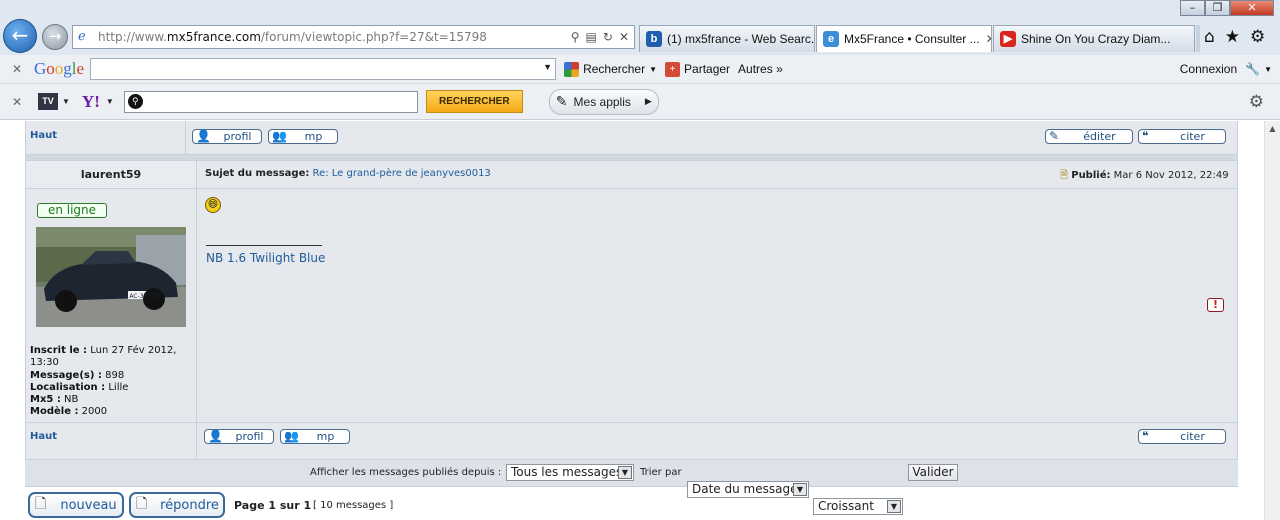 This screenshot has height=520, width=1280. I want to click on car-photo: AC-357-TV, so click(111, 277).